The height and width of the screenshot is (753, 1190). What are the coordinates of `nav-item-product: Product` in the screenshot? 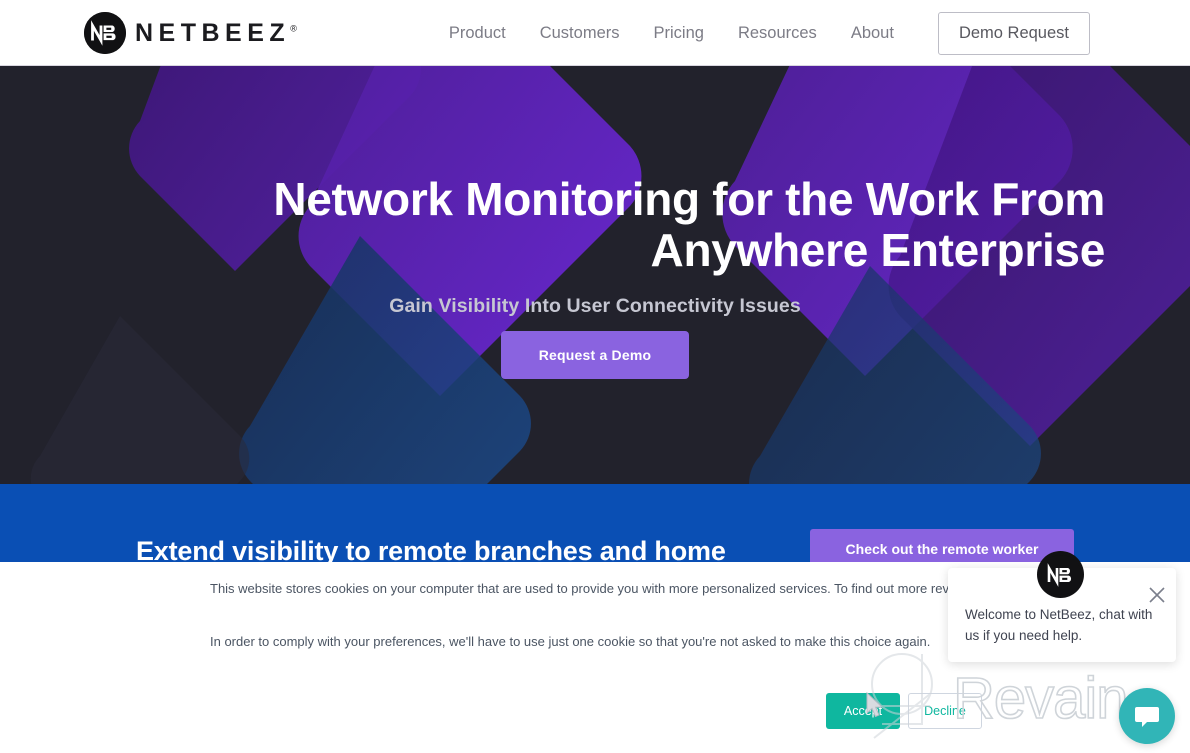 It's located at (477, 33).